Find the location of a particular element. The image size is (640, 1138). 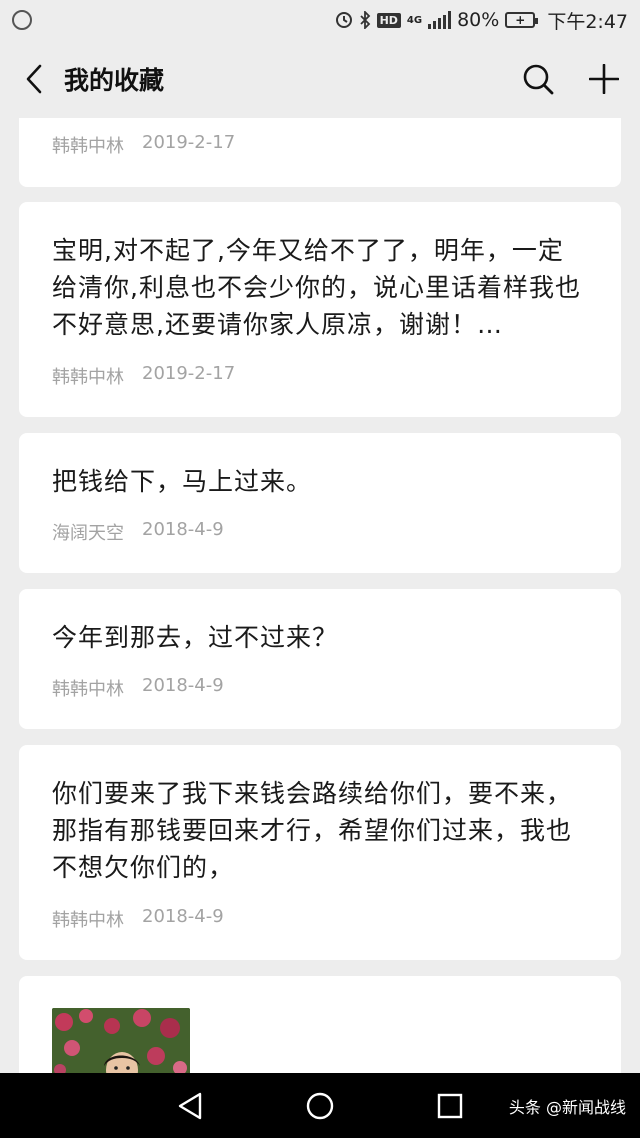

chevron-left-icon is located at coordinates (34, 79).